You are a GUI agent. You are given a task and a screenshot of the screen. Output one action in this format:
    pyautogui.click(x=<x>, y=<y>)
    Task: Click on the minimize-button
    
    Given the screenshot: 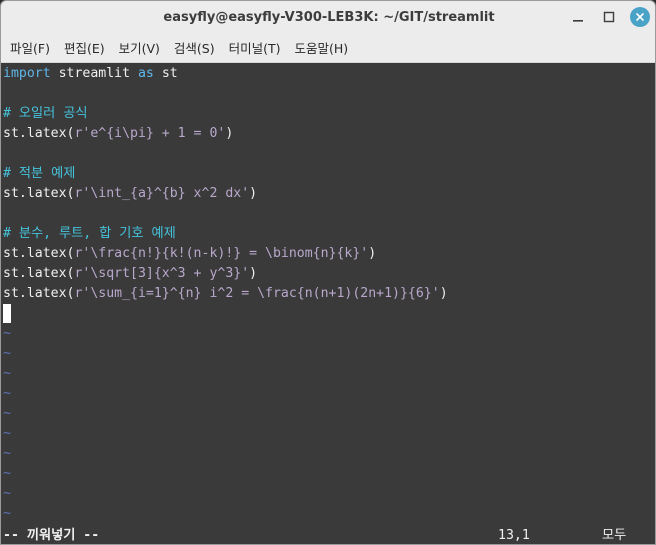 What is the action you would take?
    pyautogui.click(x=578, y=17)
    